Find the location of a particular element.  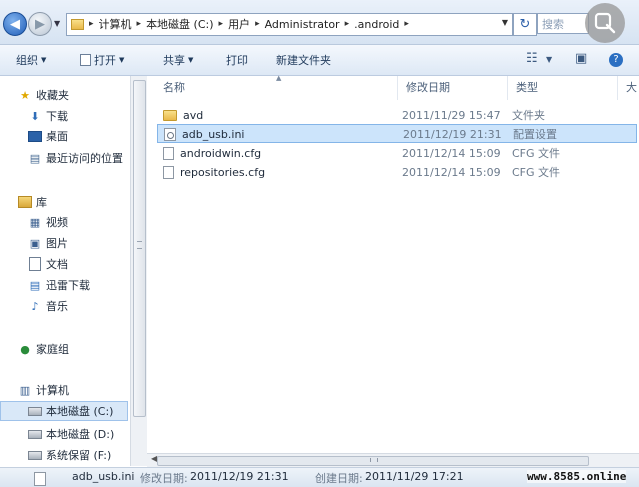

file-modified: 2011/11/29 15:47 is located at coordinates (451, 115).